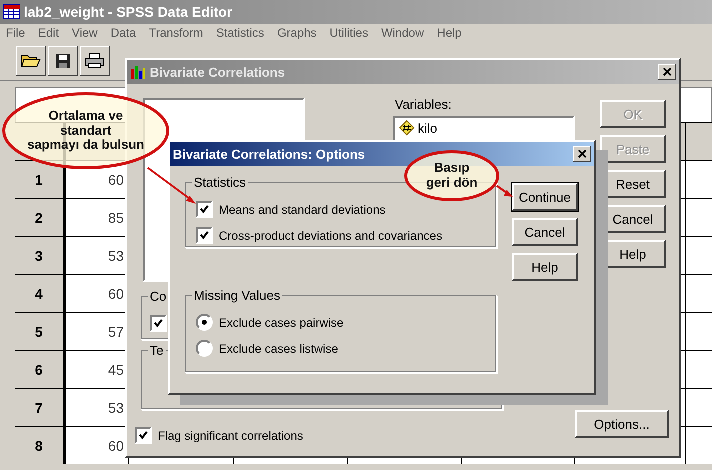  I want to click on radio-label: Exclude cases pairwise, so click(281, 323).